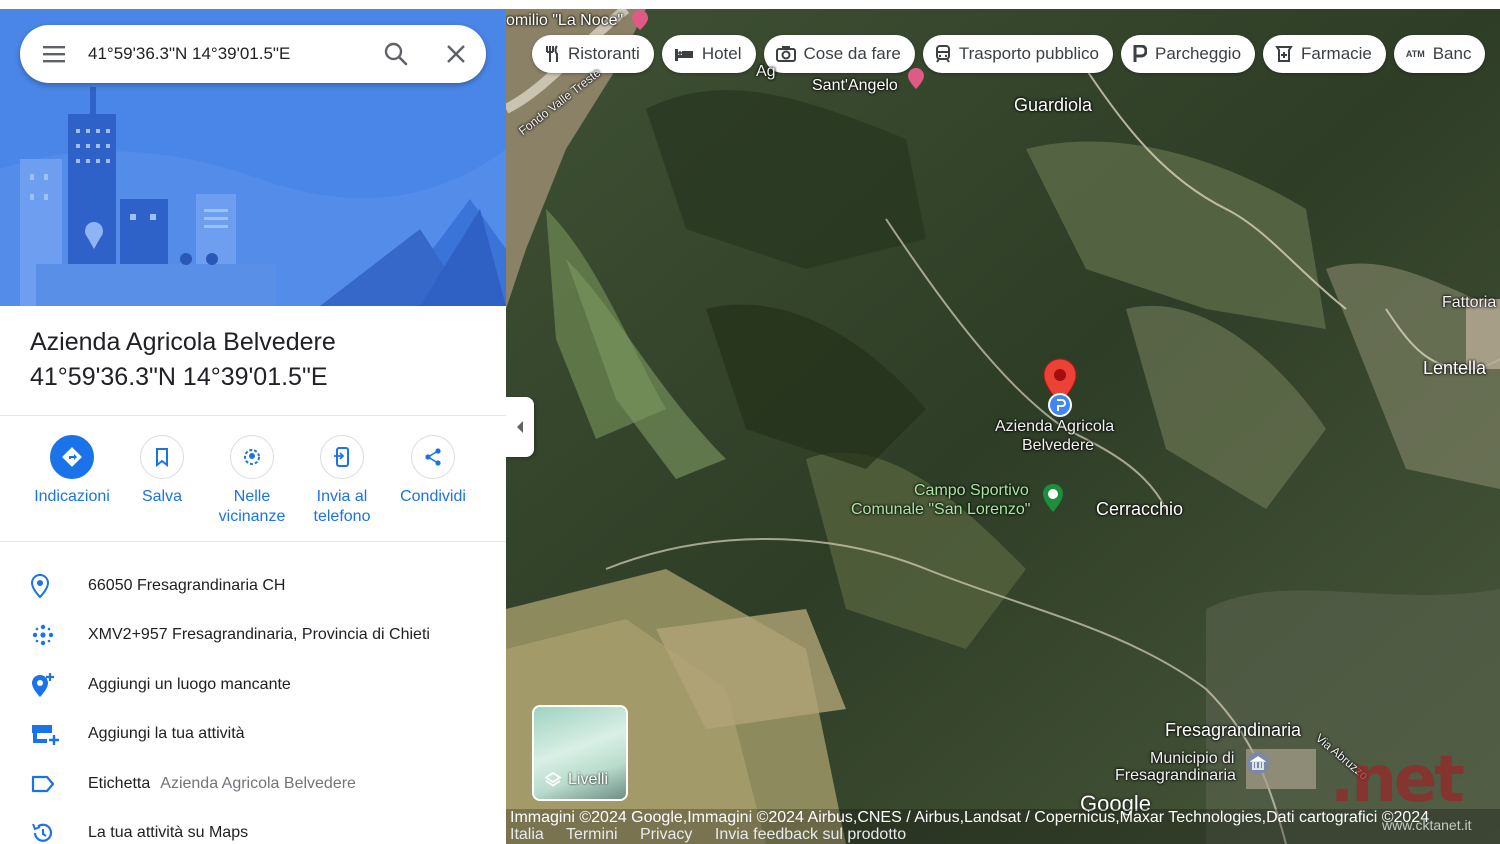 The image size is (1500, 844). I want to click on footer-link-terms: Termini, so click(592, 834).